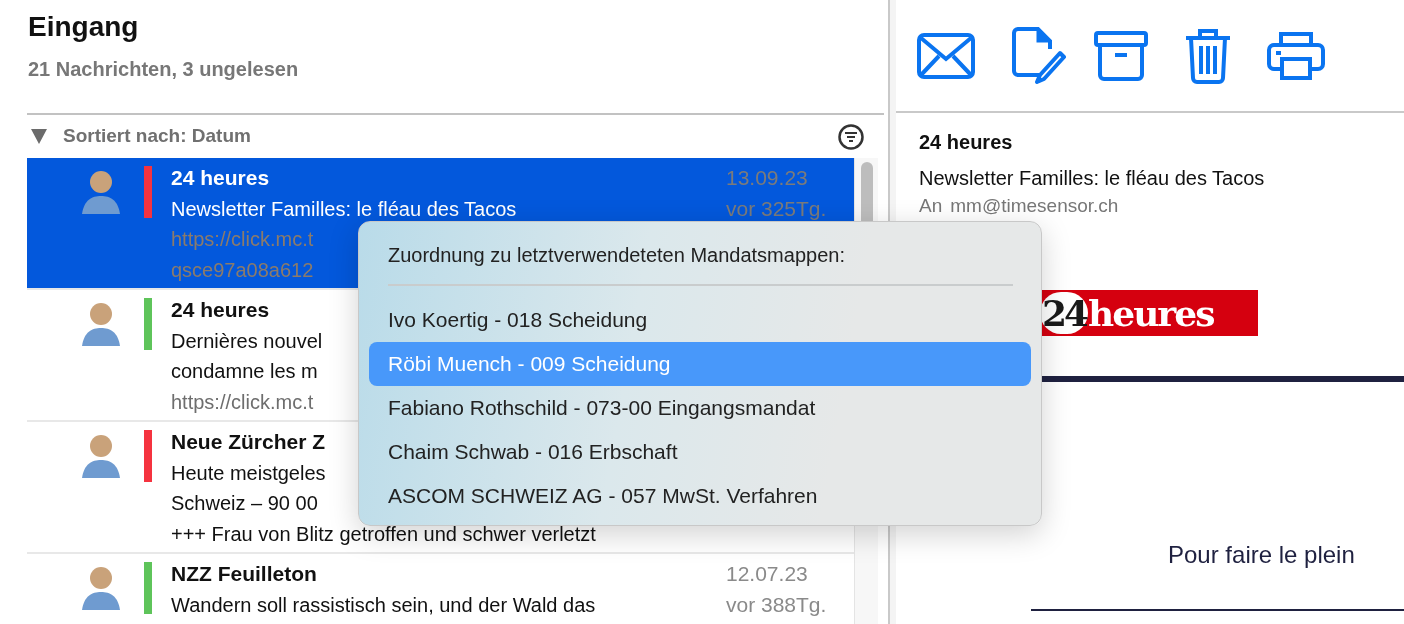 This screenshot has width=1404, height=624. What do you see at coordinates (383, 534) in the screenshot?
I see `message-preview: +++ Frau von Blitz getroffen und schwer verletzt` at bounding box center [383, 534].